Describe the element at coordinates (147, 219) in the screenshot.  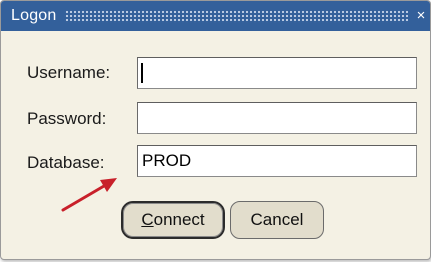
I see `connect-mnemonic: C` at that location.